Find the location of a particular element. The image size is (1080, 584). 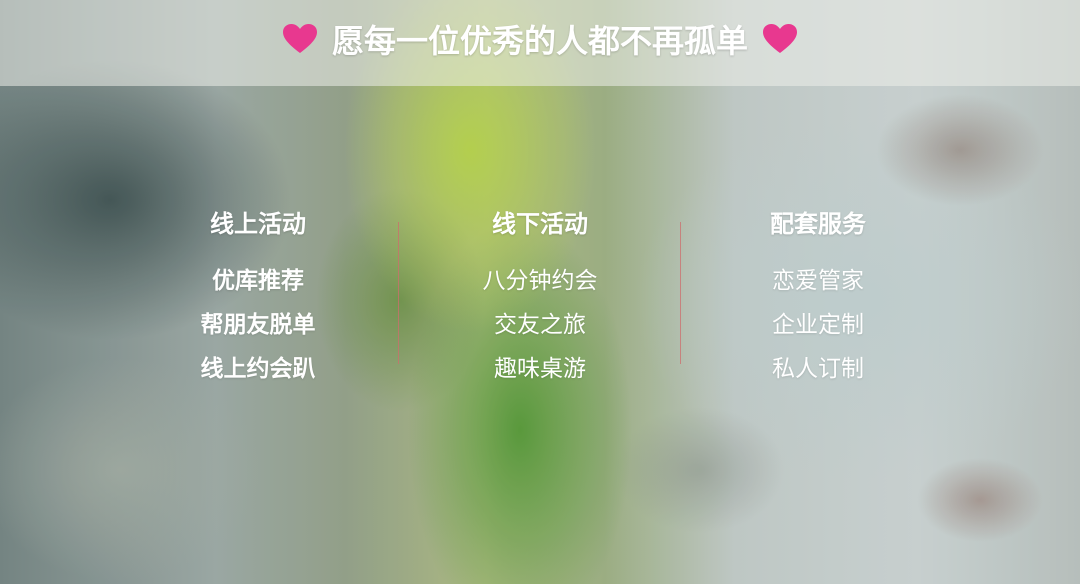

link-eight-minute-date: 八分钟约会 is located at coordinates (540, 281).